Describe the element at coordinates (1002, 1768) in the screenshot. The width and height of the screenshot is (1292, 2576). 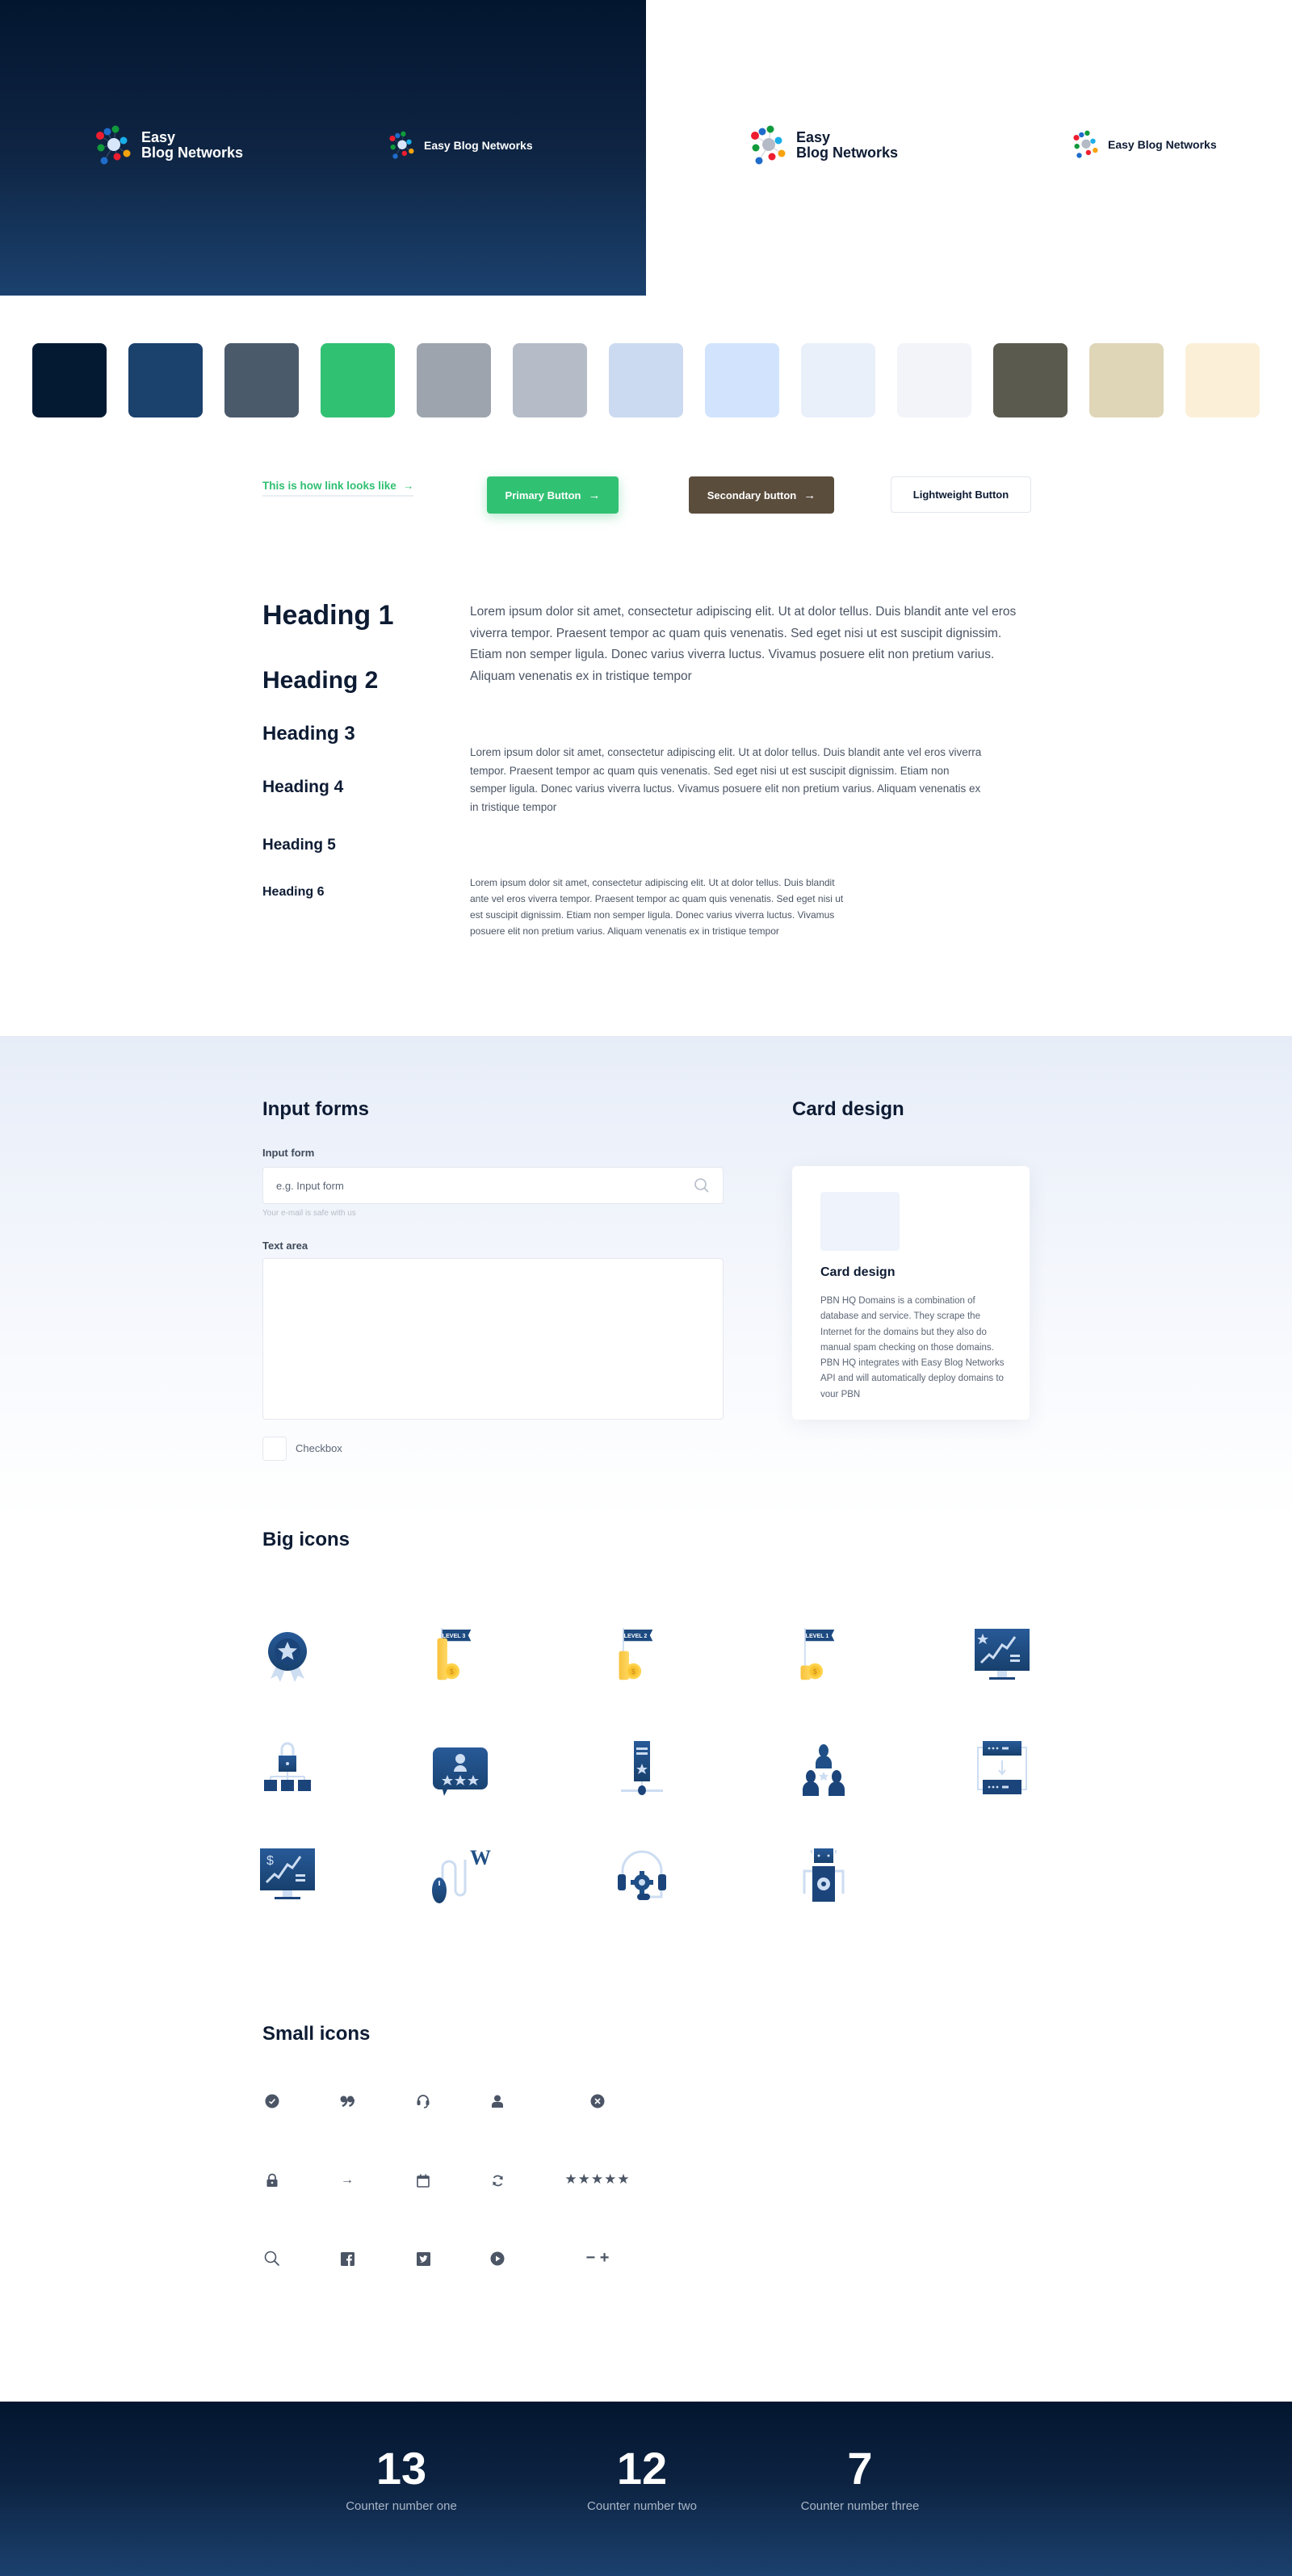
I see `server-transfer-icon` at that location.